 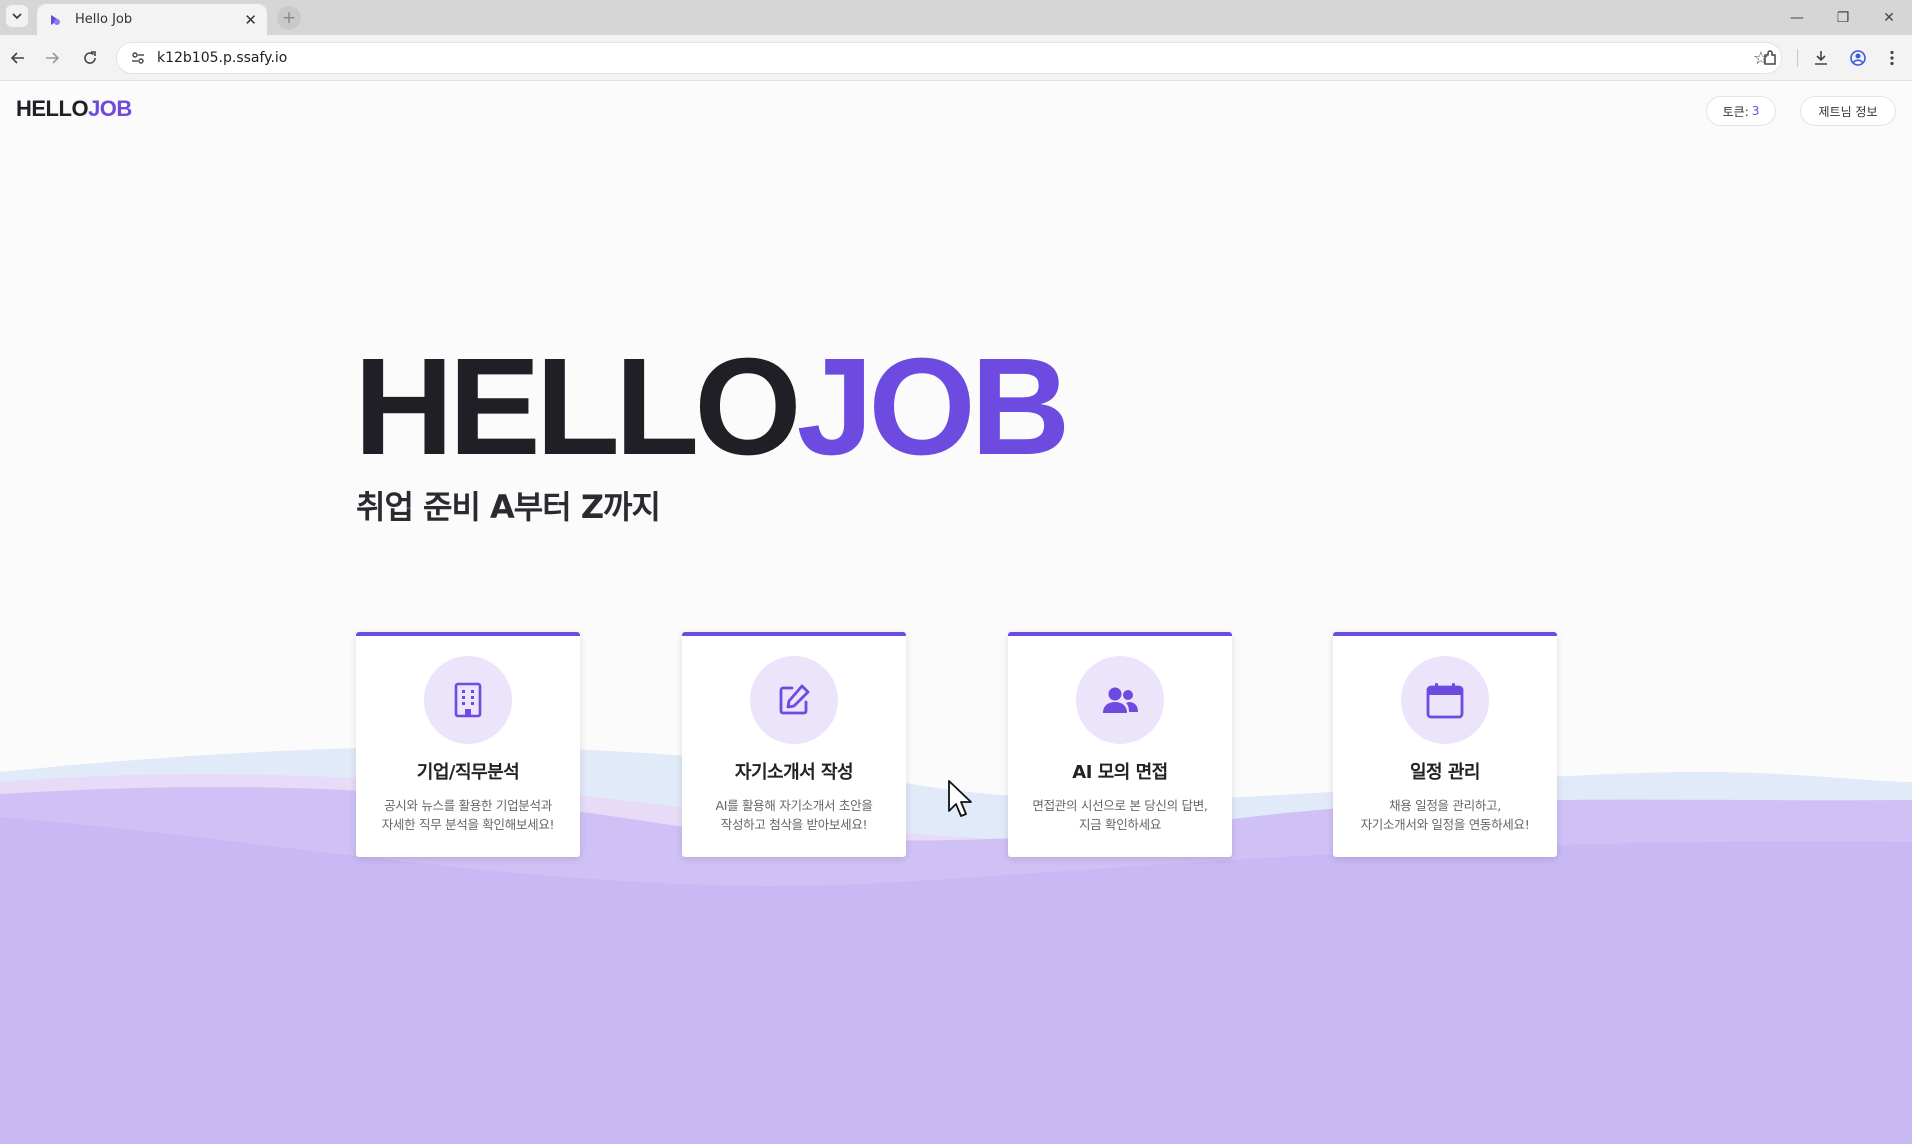 I want to click on minimize-icon: —, so click(x=1797, y=17).